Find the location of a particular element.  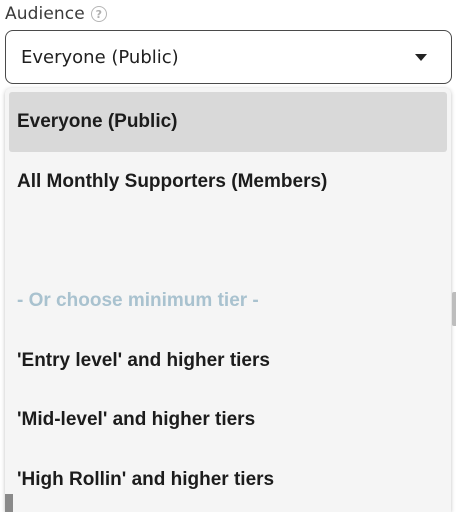

background-edge is located at coordinates (9, 503).